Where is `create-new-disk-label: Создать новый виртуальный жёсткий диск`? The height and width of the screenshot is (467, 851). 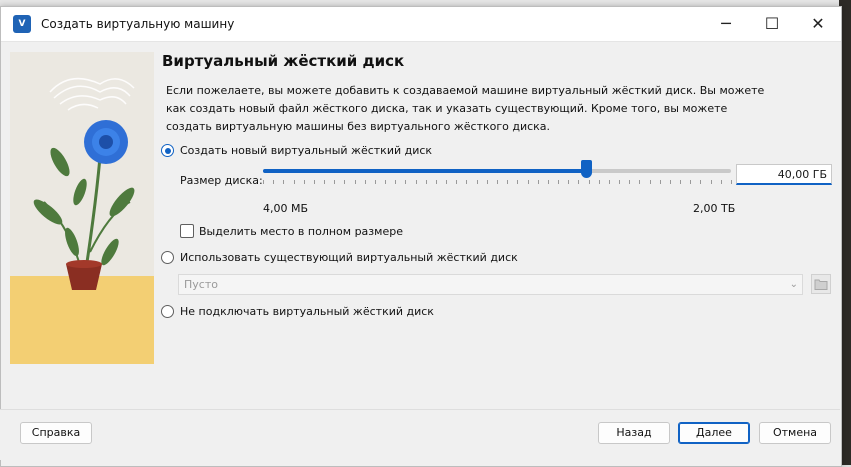
create-new-disk-label: Создать новый виртуальный жёсткий диск is located at coordinates (306, 150).